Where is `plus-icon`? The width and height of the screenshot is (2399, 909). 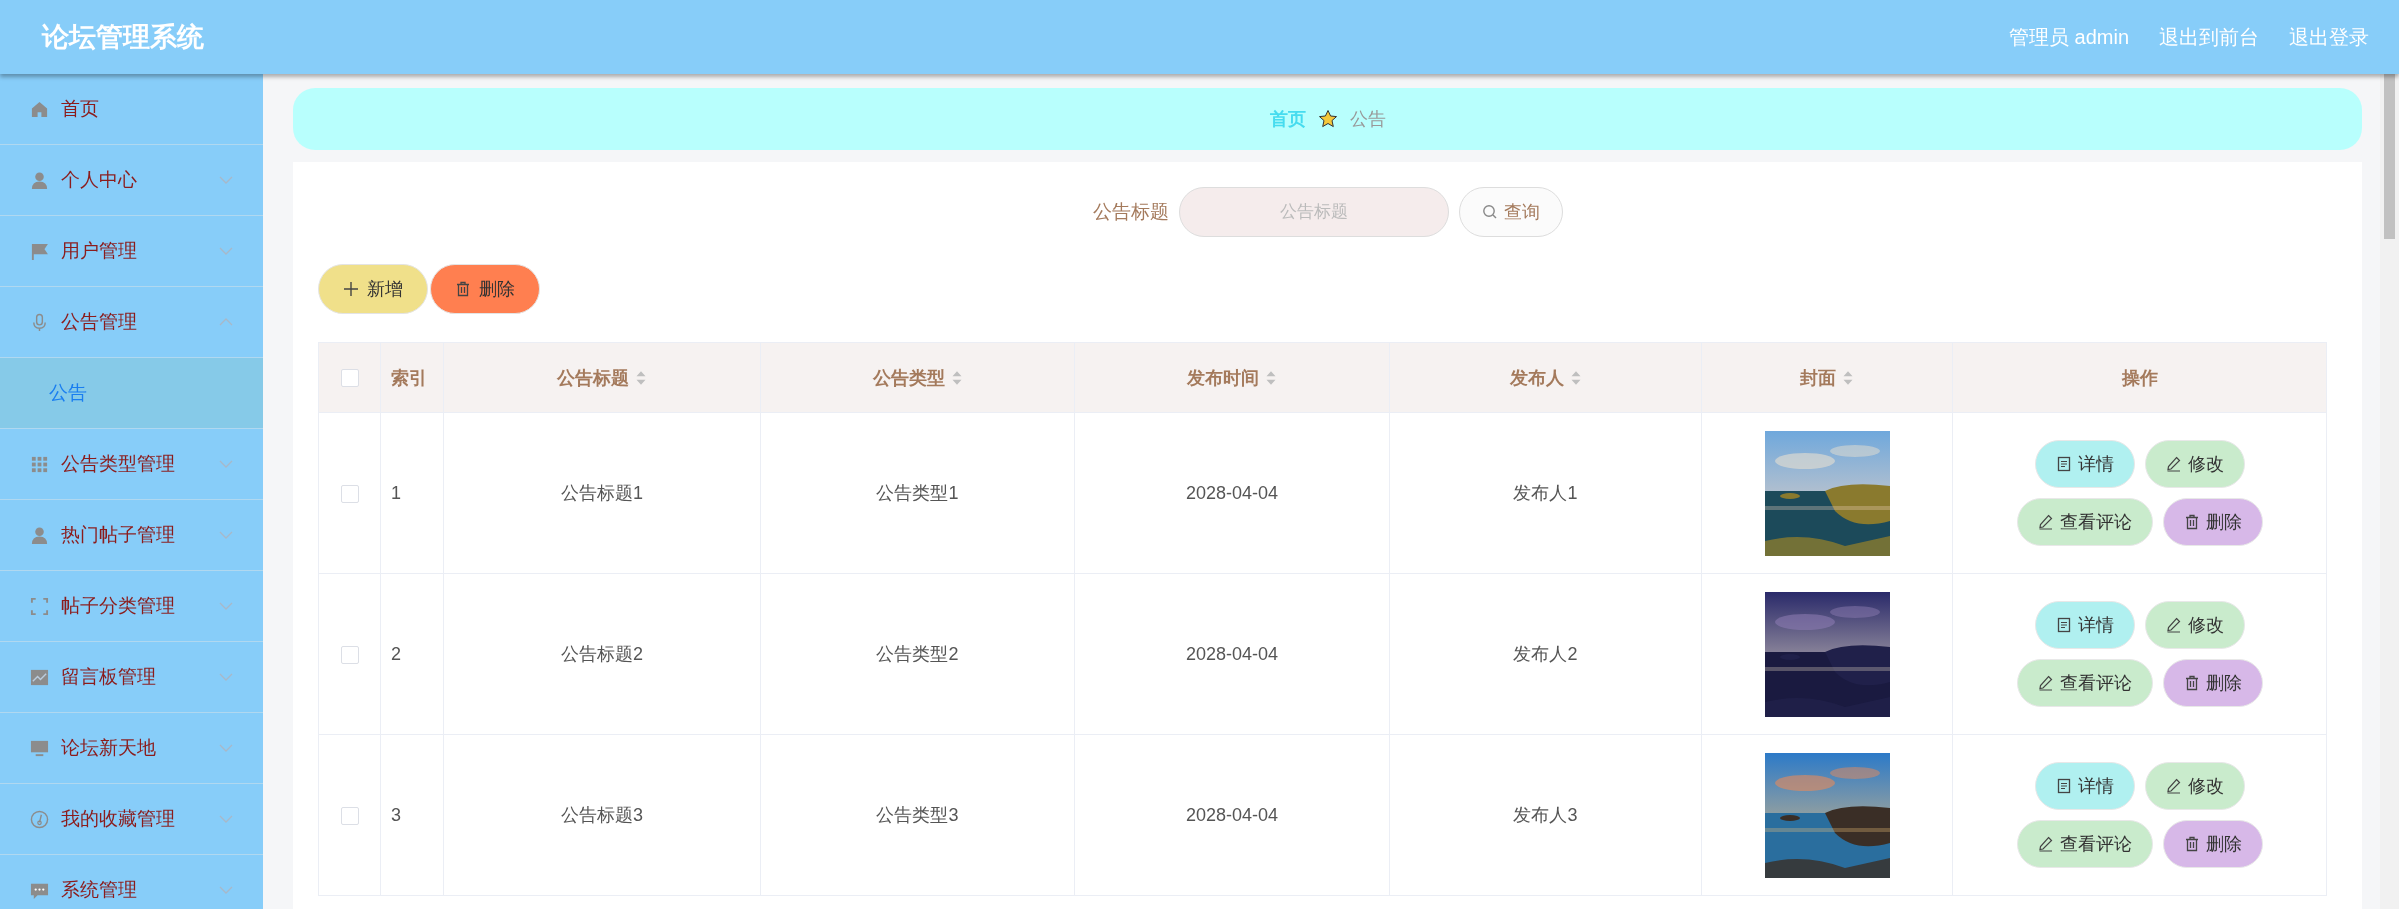 plus-icon is located at coordinates (351, 289).